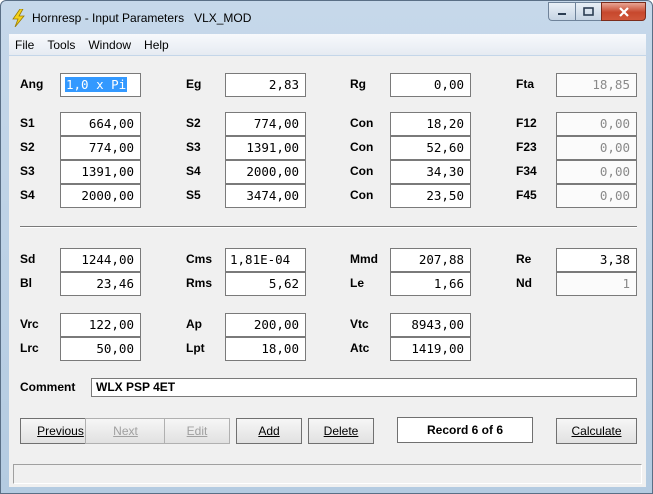 This screenshot has width=653, height=494. What do you see at coordinates (360, 348) in the screenshot?
I see `atc-label: Atc` at bounding box center [360, 348].